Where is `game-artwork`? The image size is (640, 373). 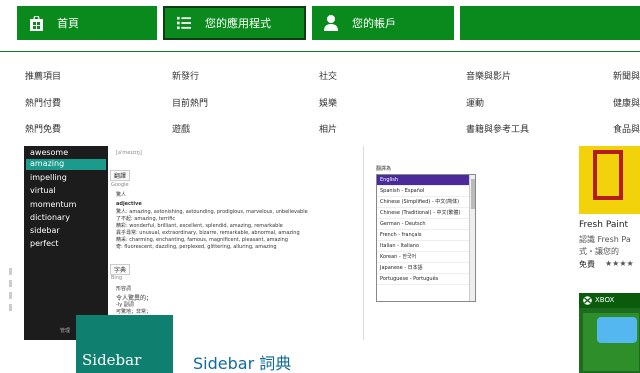
game-artwork is located at coordinates (611, 342).